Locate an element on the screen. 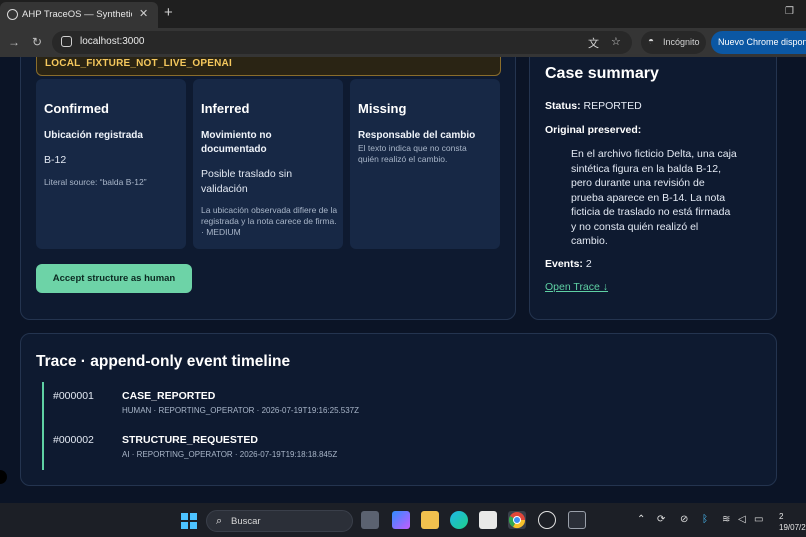 This screenshot has width=806, height=537. search-icon: ⌕ is located at coordinates (219, 521).